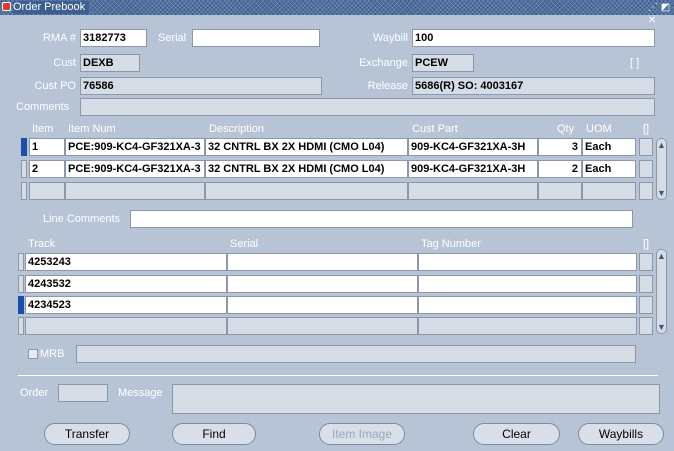 Image resolution: width=674 pixels, height=451 pixels. What do you see at coordinates (126, 305) in the screenshot?
I see `track-cell: 4234523` at bounding box center [126, 305].